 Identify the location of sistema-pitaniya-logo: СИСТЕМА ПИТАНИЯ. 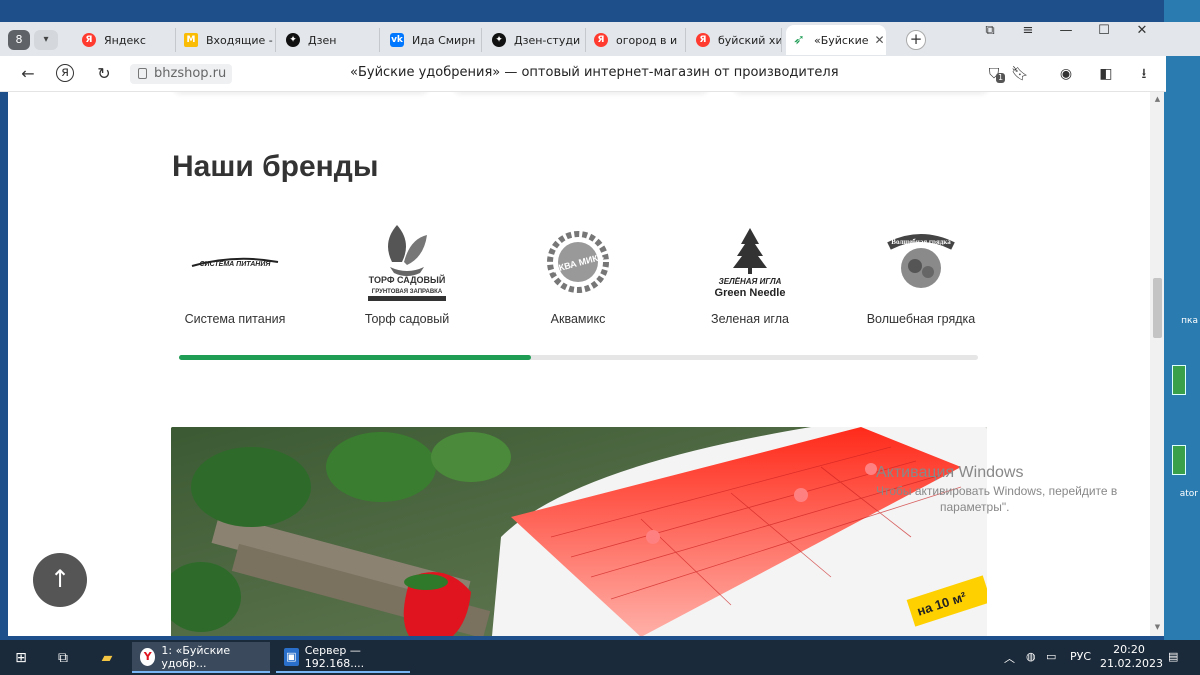
(235, 262).